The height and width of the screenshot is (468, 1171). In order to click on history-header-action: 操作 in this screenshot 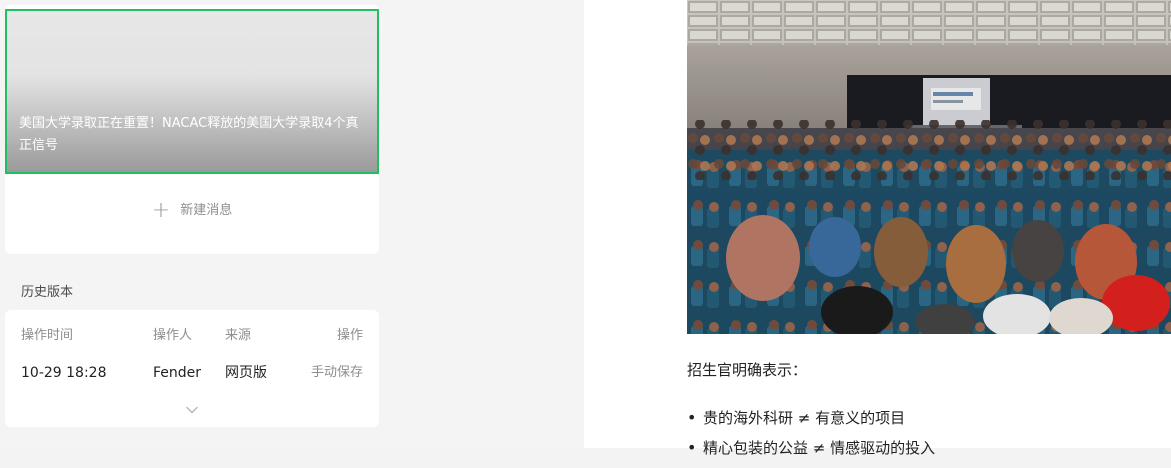, I will do `click(349, 335)`.